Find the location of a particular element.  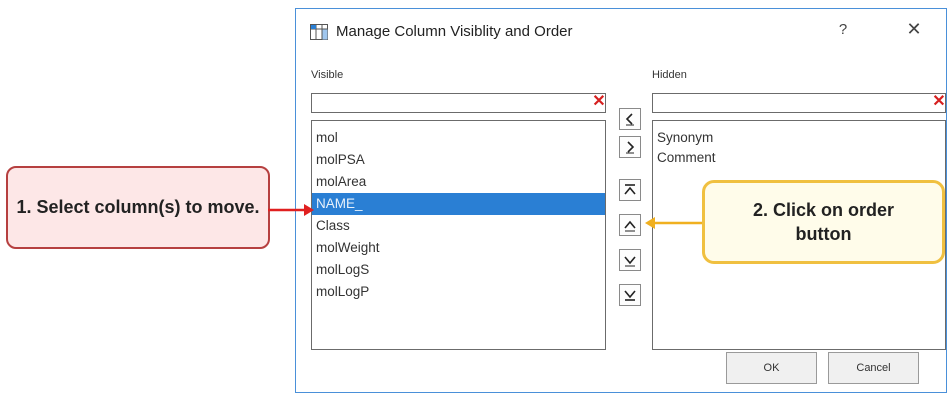

visible-label: Visible is located at coordinates (327, 75).